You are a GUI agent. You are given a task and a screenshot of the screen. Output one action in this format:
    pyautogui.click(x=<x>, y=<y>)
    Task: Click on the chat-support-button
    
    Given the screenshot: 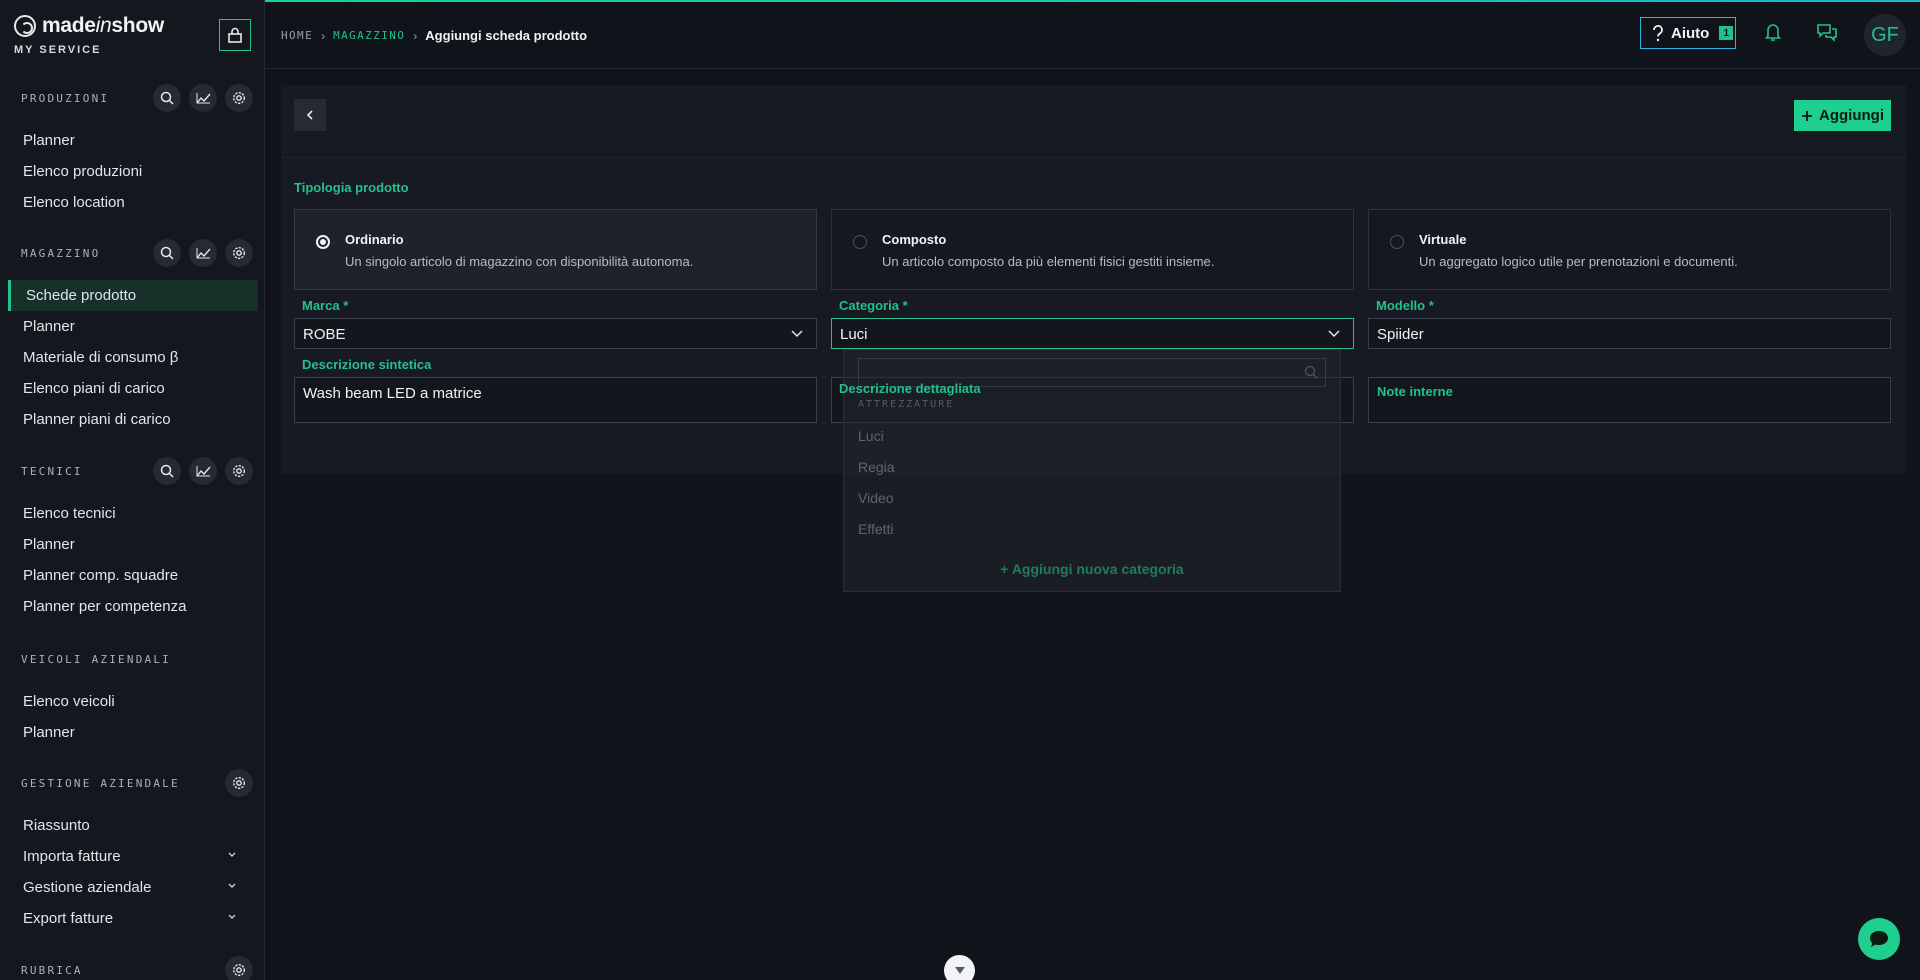 What is the action you would take?
    pyautogui.click(x=1879, y=939)
    